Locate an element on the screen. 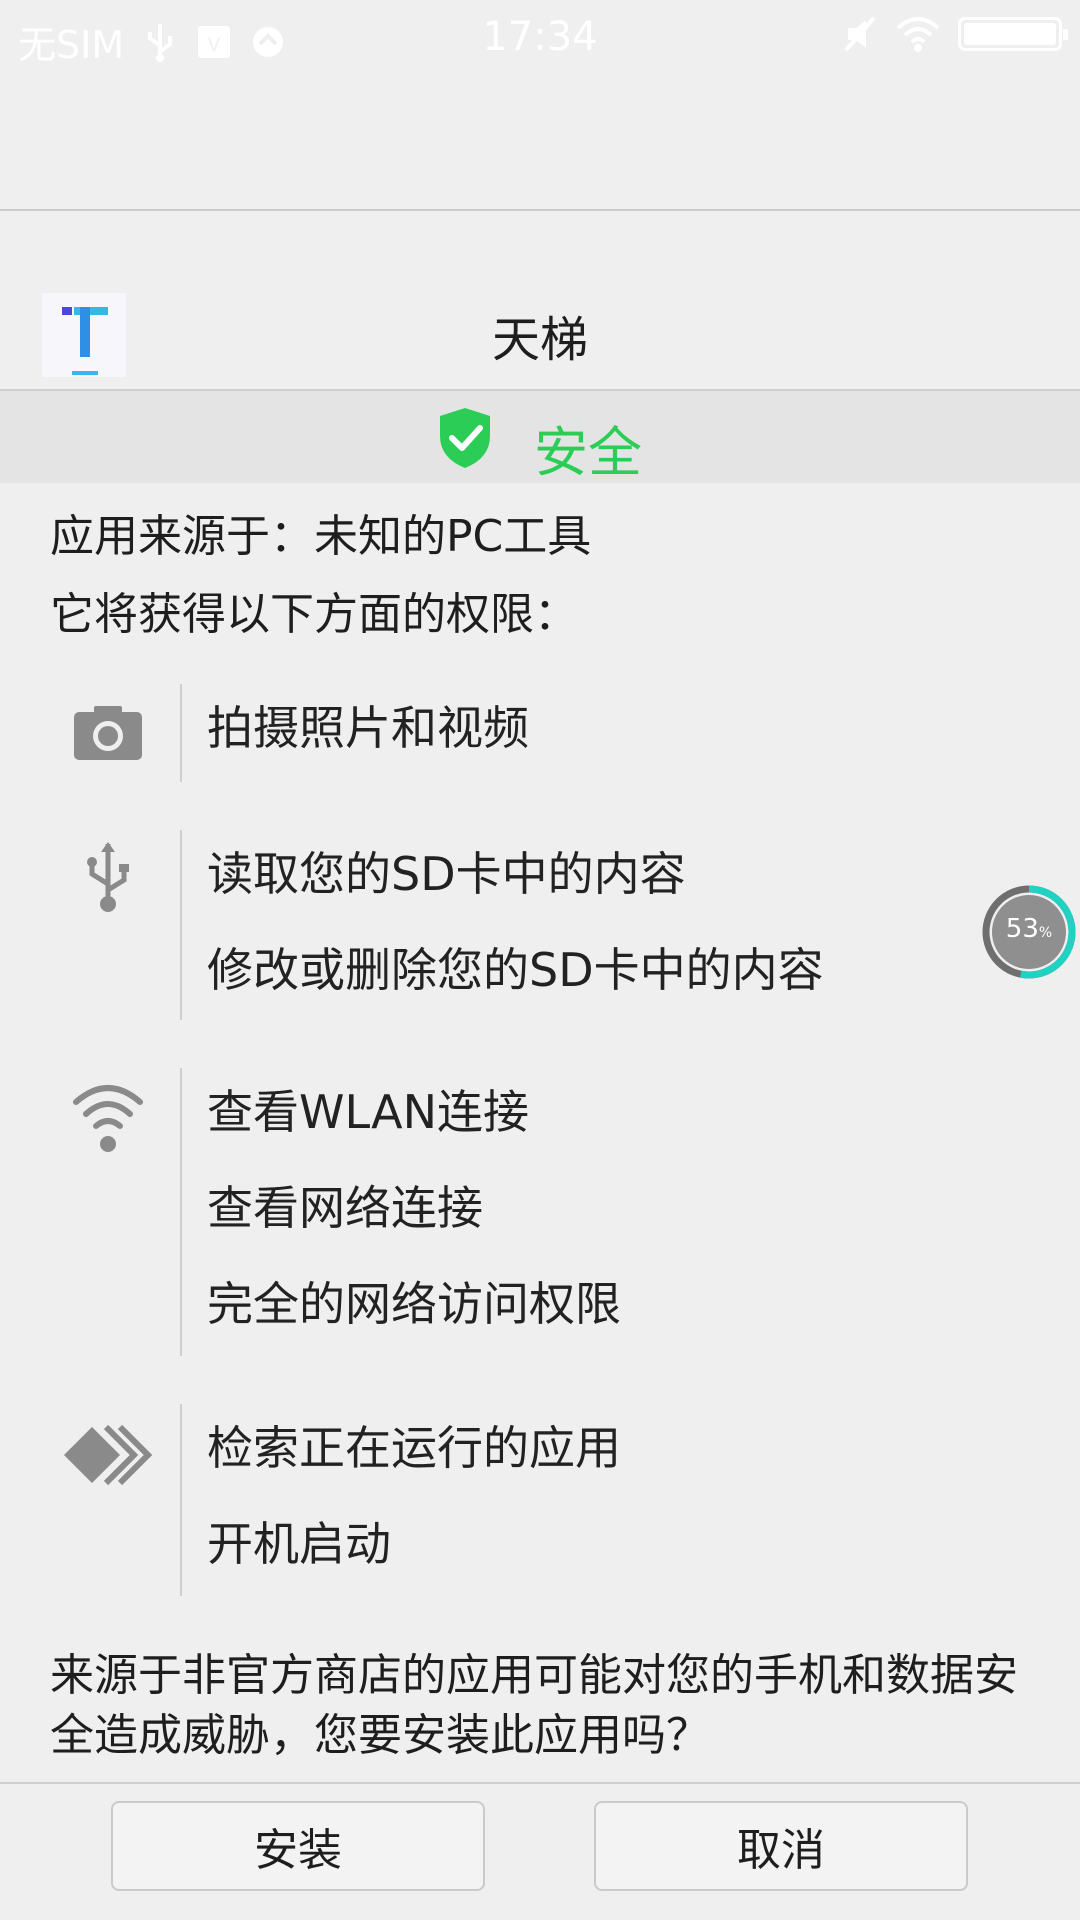 Image resolution: width=1080 pixels, height=1920 pixels. memory-percent: 53% is located at coordinates (1029, 929).